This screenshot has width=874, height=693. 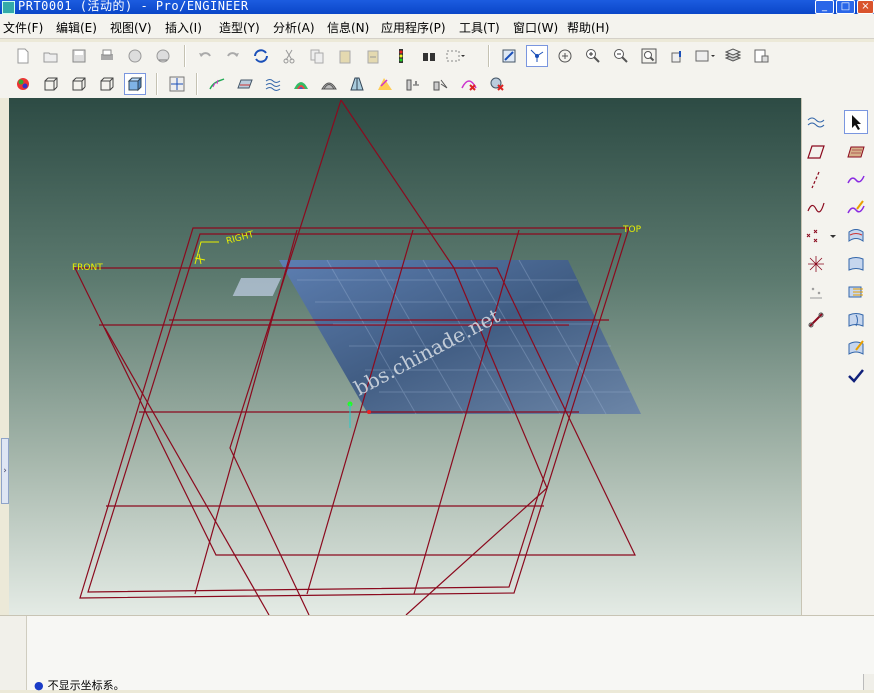 What do you see at coordinates (865, 7) in the screenshot?
I see `close-button: ×` at bounding box center [865, 7].